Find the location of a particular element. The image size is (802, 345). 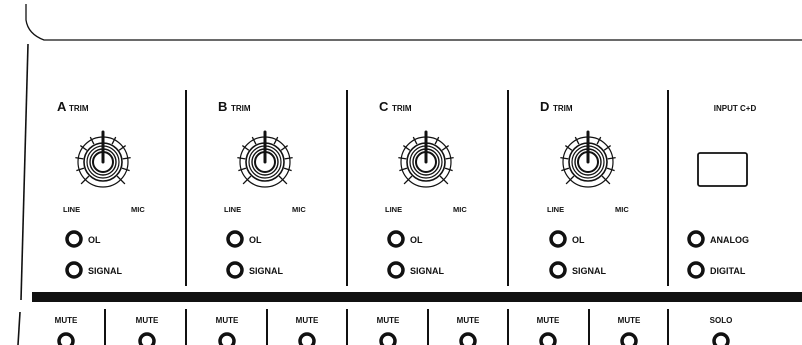

solo-label: SOLO is located at coordinates (721, 320).